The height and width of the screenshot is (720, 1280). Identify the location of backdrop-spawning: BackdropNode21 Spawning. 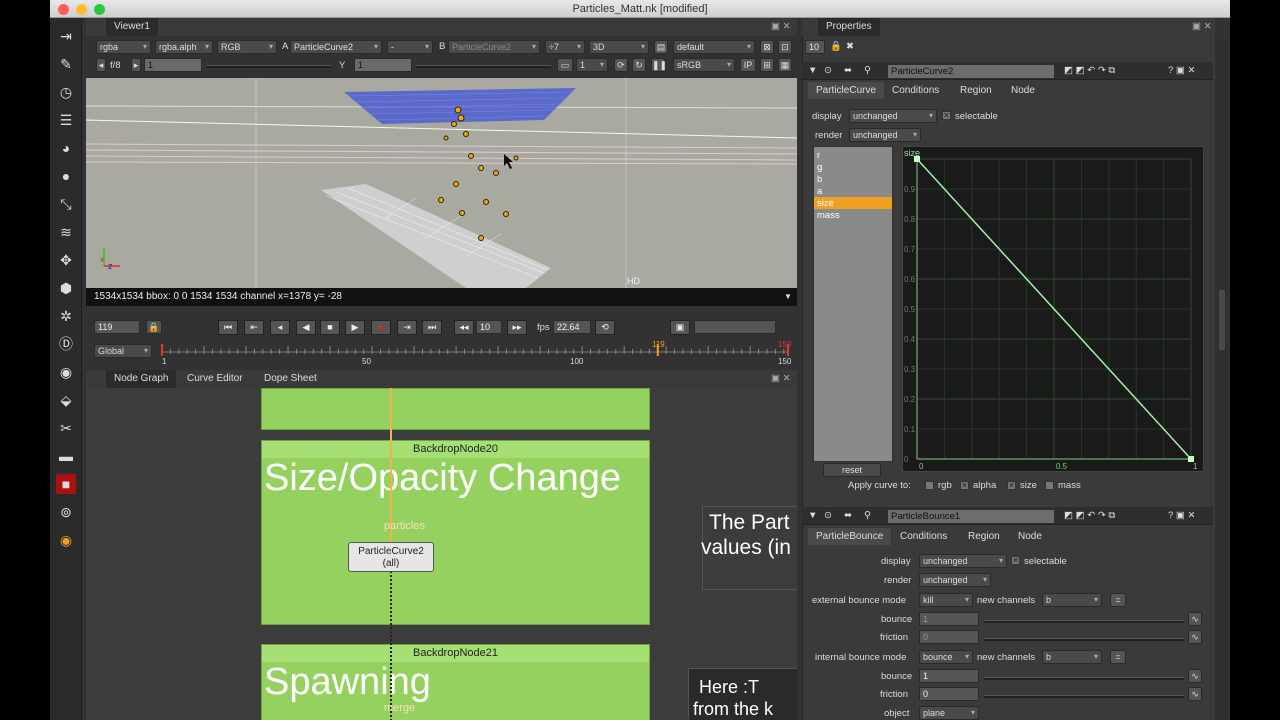
(455, 682).